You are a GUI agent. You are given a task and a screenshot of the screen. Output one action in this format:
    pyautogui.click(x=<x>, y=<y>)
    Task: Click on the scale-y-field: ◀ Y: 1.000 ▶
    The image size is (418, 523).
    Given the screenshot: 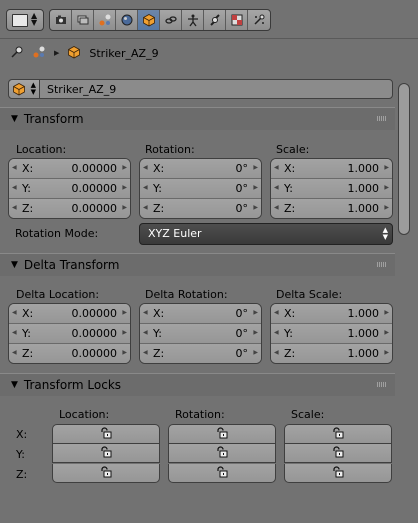 What is the action you would take?
    pyautogui.click(x=331, y=189)
    